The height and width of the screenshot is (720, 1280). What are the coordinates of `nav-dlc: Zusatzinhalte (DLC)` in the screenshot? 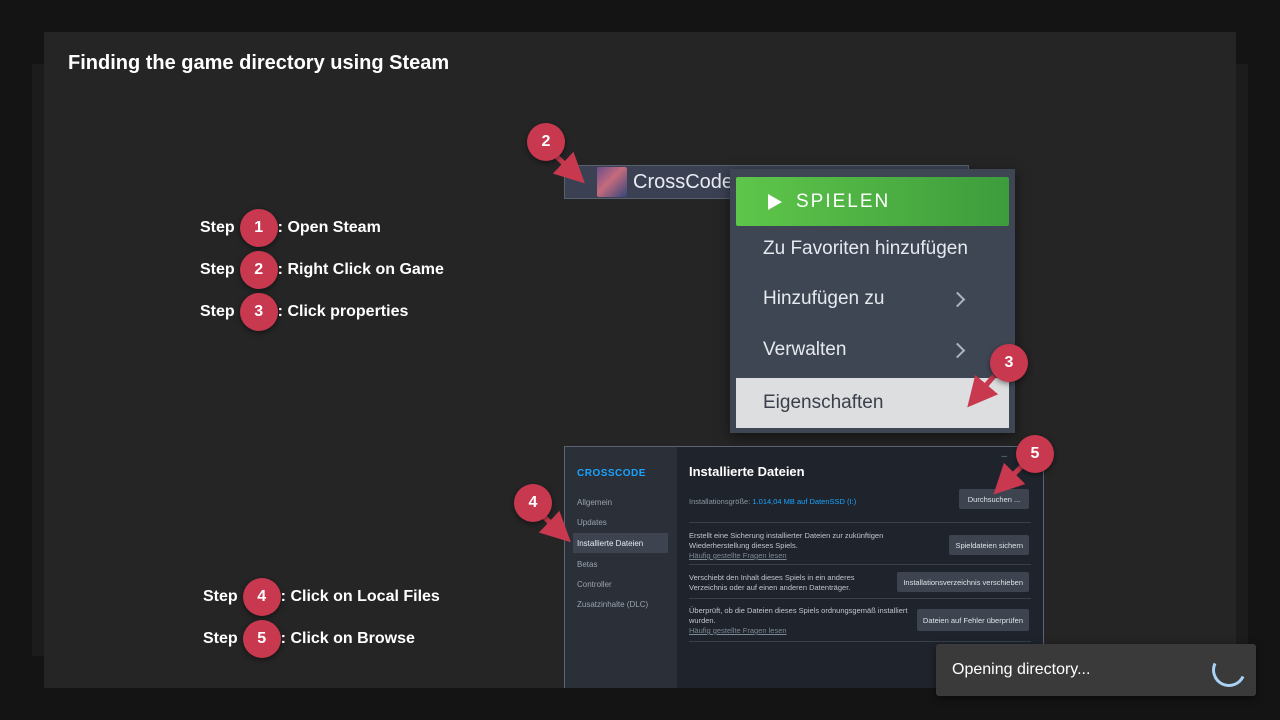 It's located at (612, 604).